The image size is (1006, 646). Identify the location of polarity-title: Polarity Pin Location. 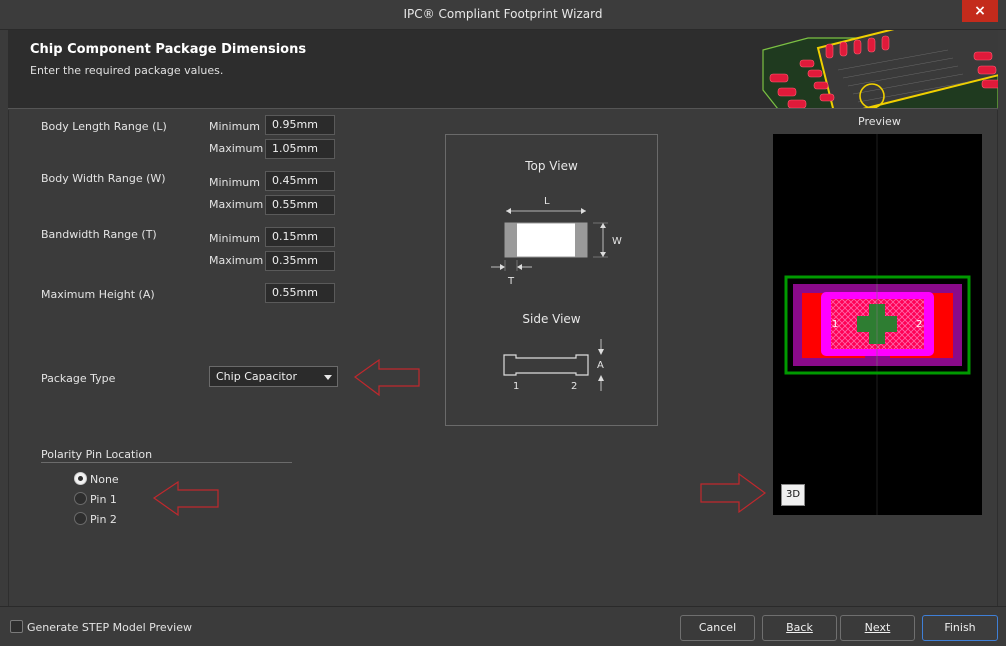
(97, 454).